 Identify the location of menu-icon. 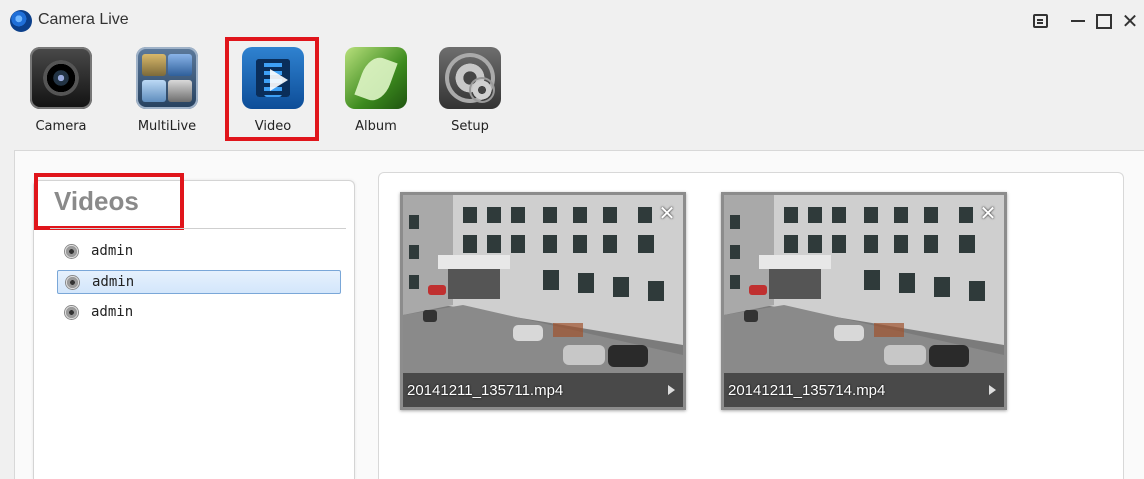
(1040, 21).